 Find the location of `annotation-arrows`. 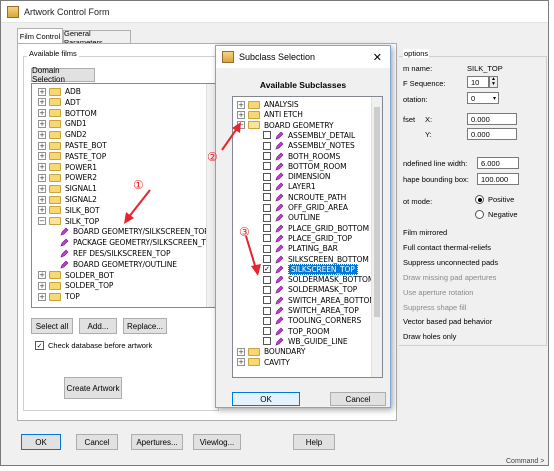

annotation-arrows is located at coordinates (192, 199).